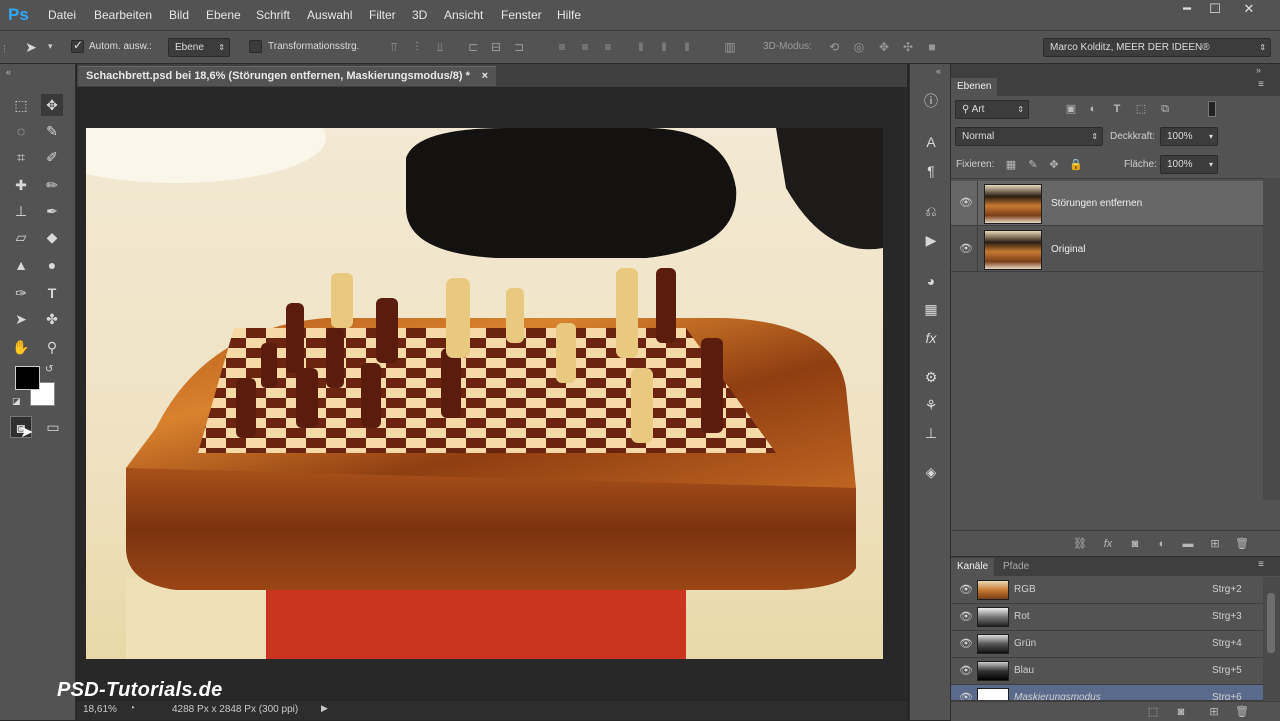  What do you see at coordinates (223, 15) in the screenshot?
I see `menu-ebene: Ebene` at bounding box center [223, 15].